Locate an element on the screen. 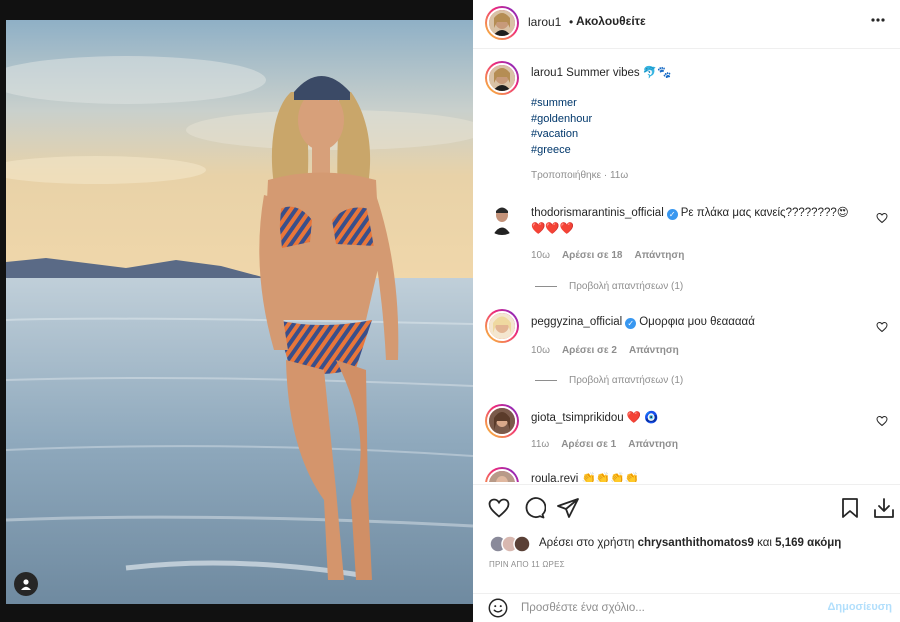 This screenshot has height=622, width=900. likes-count-link: 5,169 ακόμη is located at coordinates (808, 543).